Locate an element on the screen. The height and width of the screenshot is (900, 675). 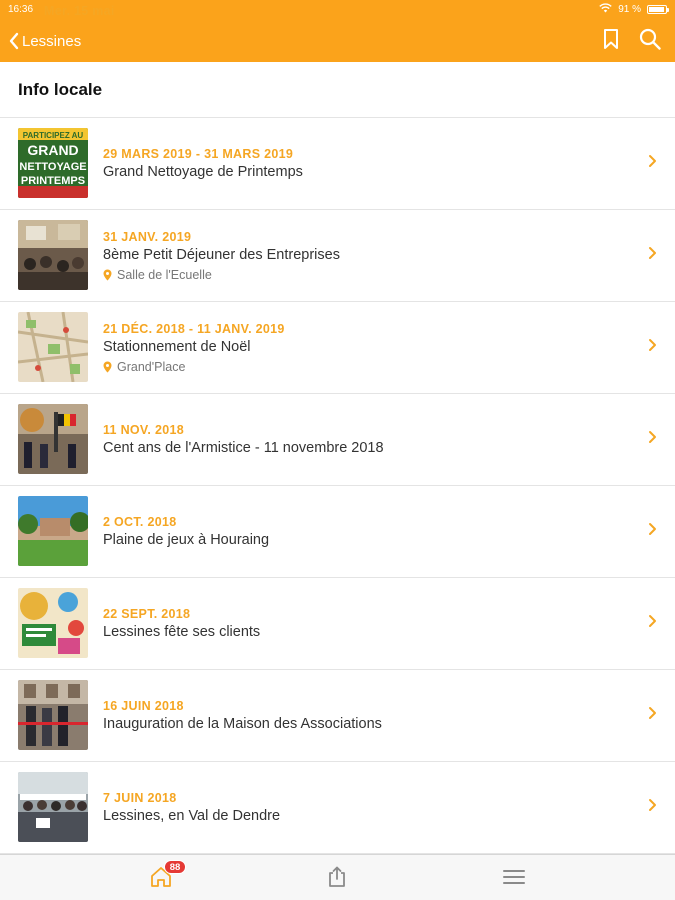
search-icon is located at coordinates (650, 39).